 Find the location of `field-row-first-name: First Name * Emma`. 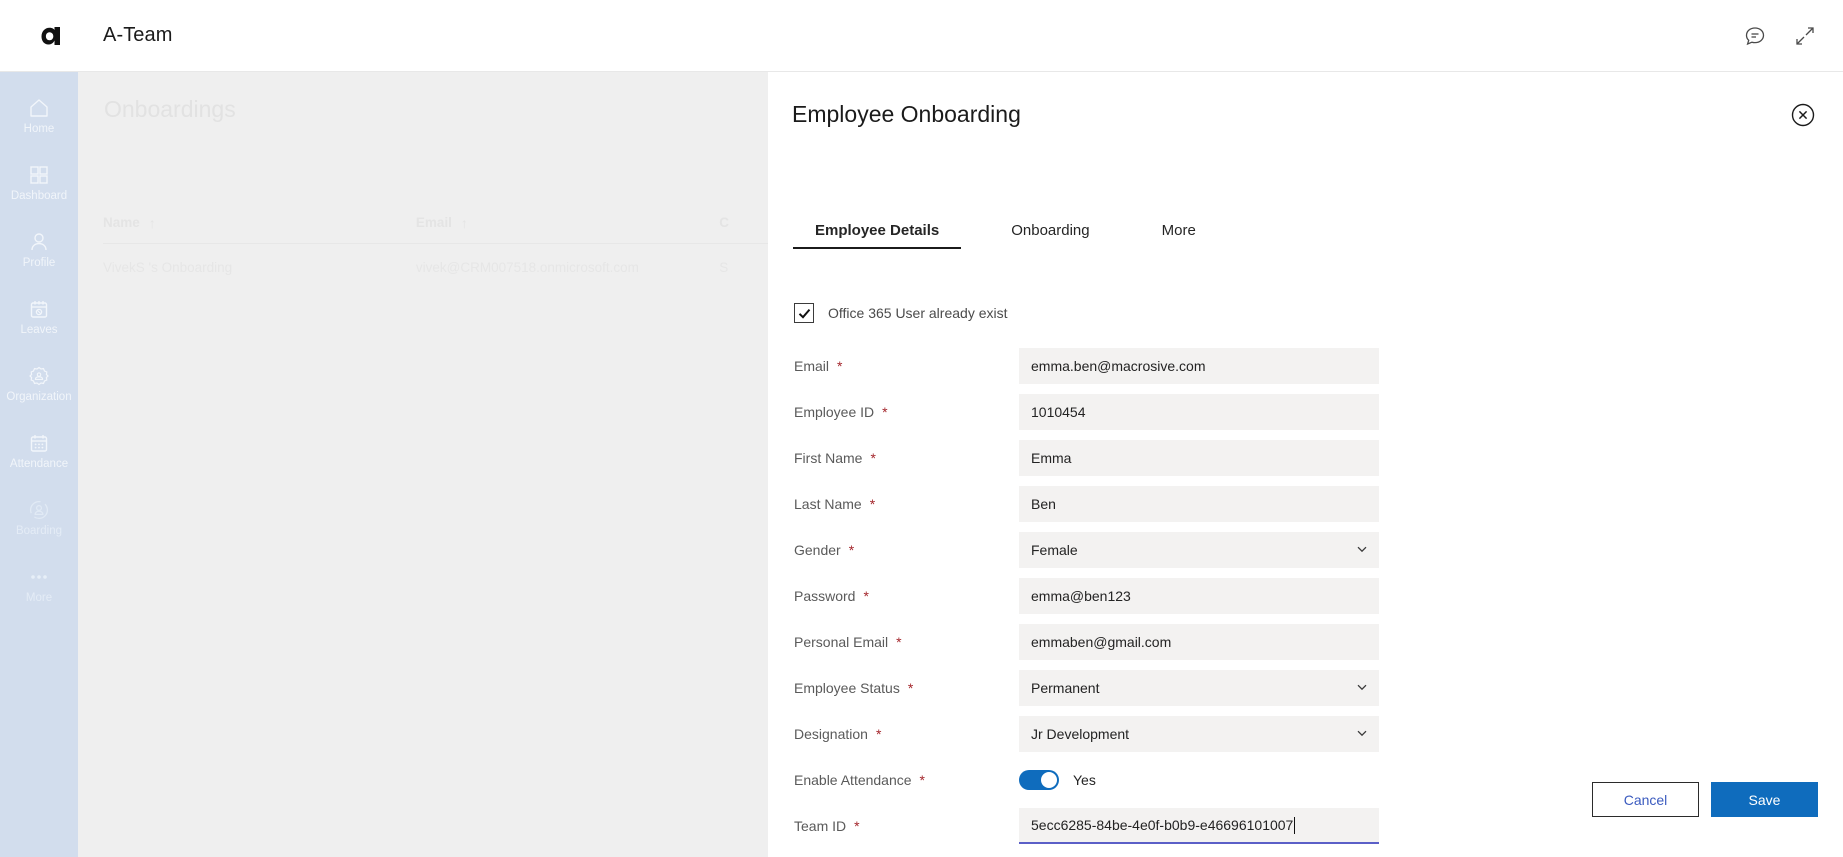

field-row-first-name: First Name * Emma is located at coordinates (1114, 458).